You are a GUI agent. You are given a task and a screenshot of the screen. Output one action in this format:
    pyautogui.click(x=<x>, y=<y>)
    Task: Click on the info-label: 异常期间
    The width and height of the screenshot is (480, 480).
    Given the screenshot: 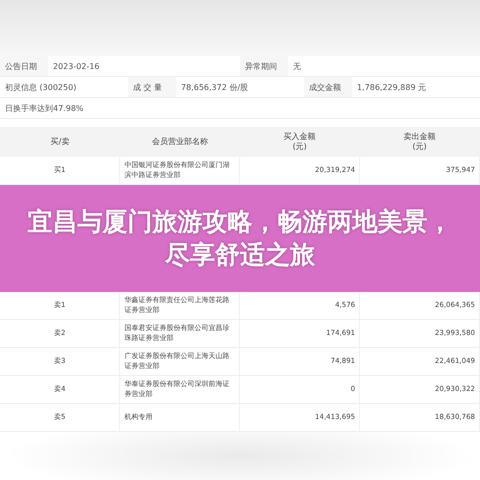 What is the action you would take?
    pyautogui.click(x=264, y=66)
    